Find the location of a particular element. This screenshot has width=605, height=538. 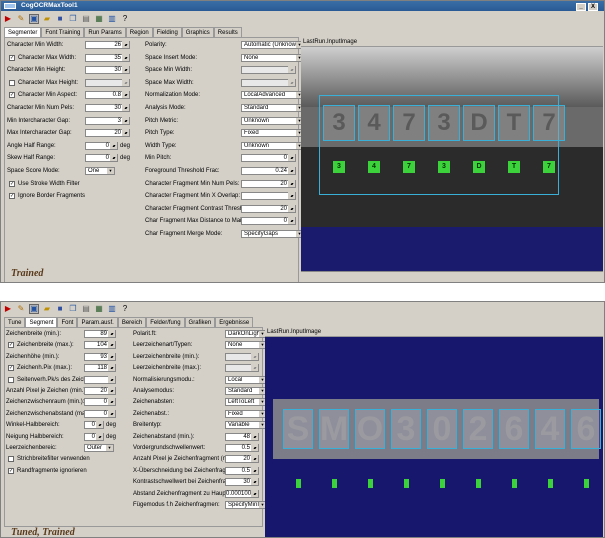

left-spinner-6: 3 is located at coordinates (107, 120).